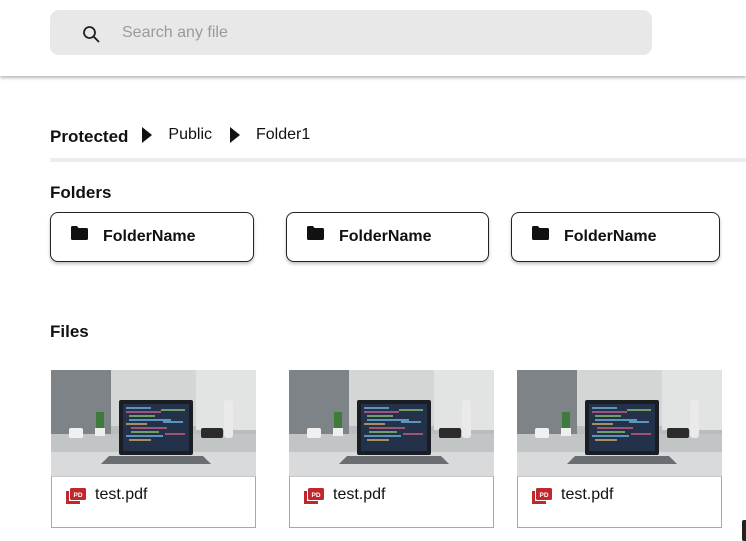  Describe the element at coordinates (372, 32) in the screenshot. I see `search-input` at that location.